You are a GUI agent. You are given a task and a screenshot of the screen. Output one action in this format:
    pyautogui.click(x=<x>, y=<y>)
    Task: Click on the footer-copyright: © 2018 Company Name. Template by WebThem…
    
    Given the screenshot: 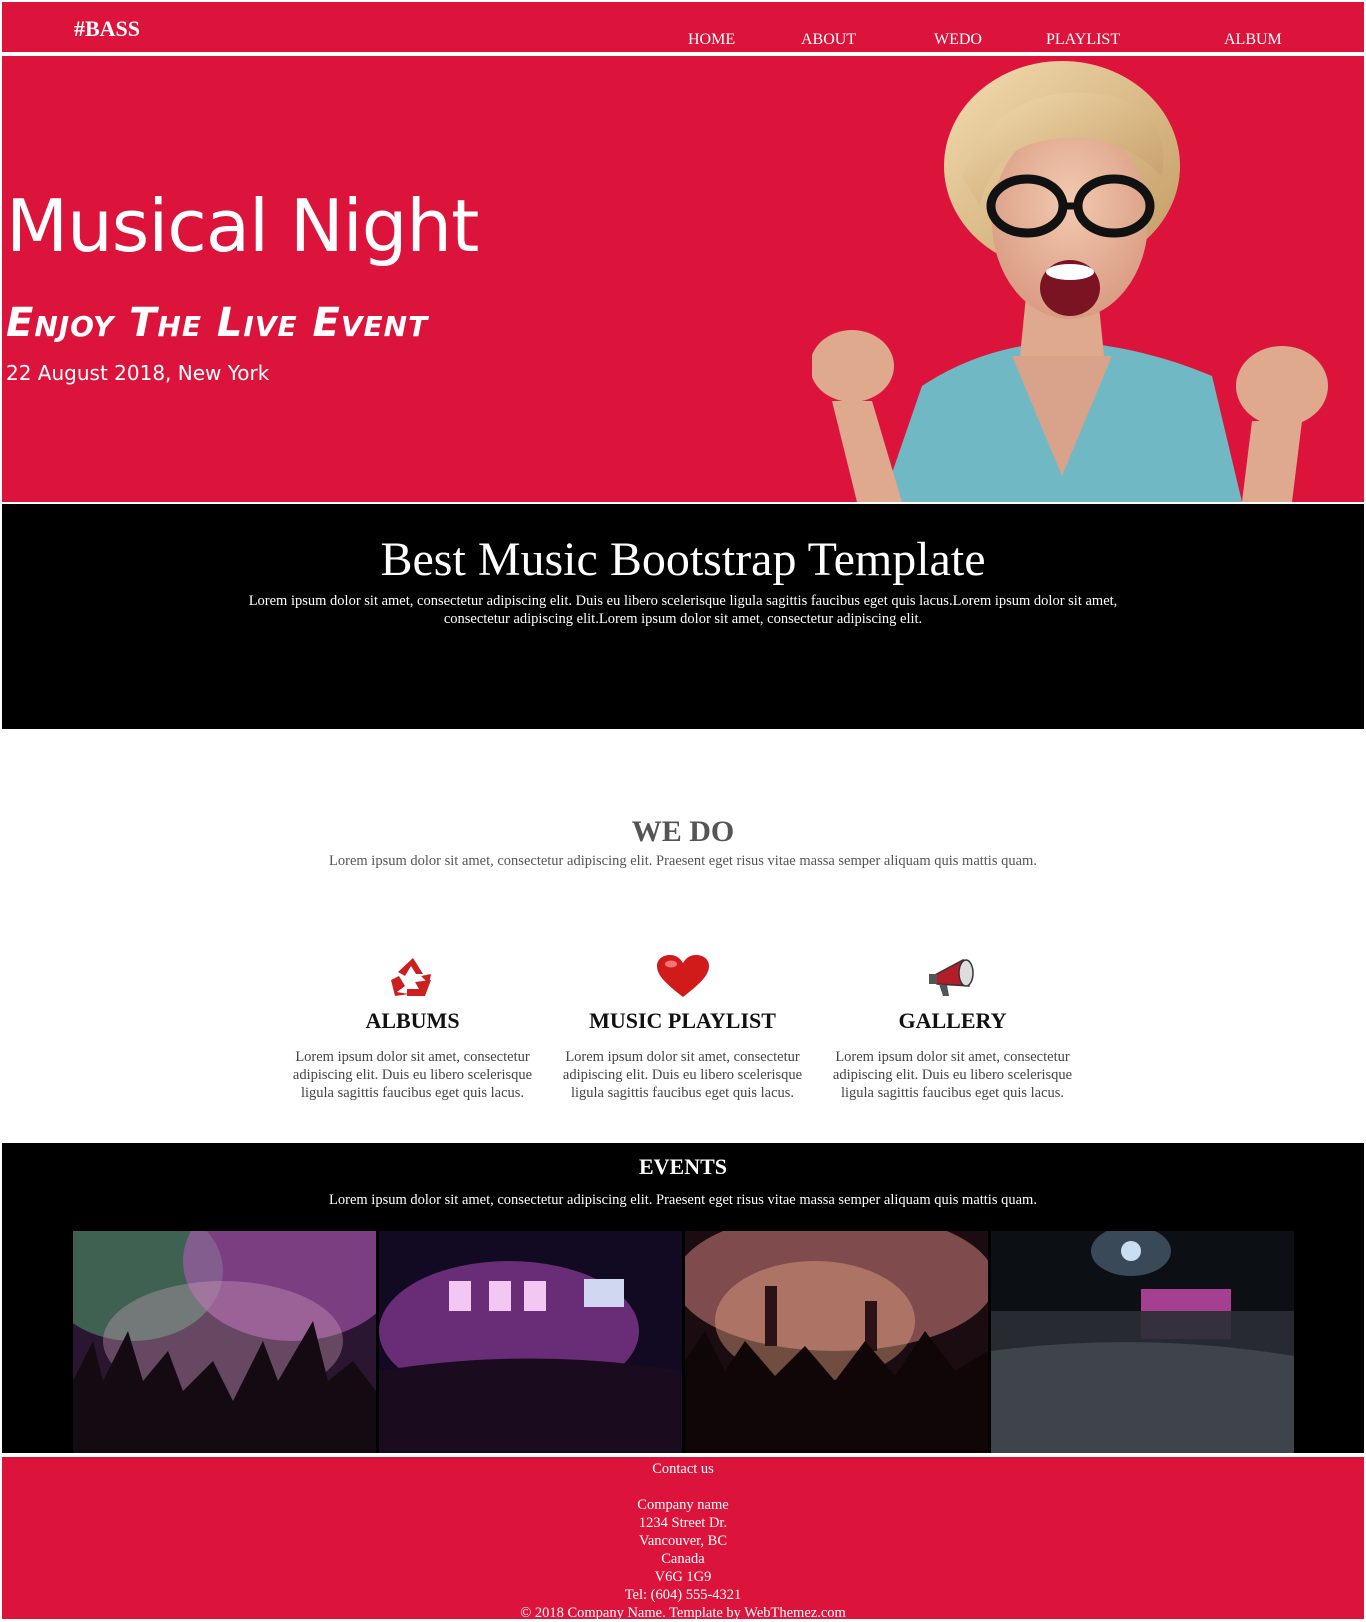 What is the action you would take?
    pyautogui.click(x=683, y=1613)
    